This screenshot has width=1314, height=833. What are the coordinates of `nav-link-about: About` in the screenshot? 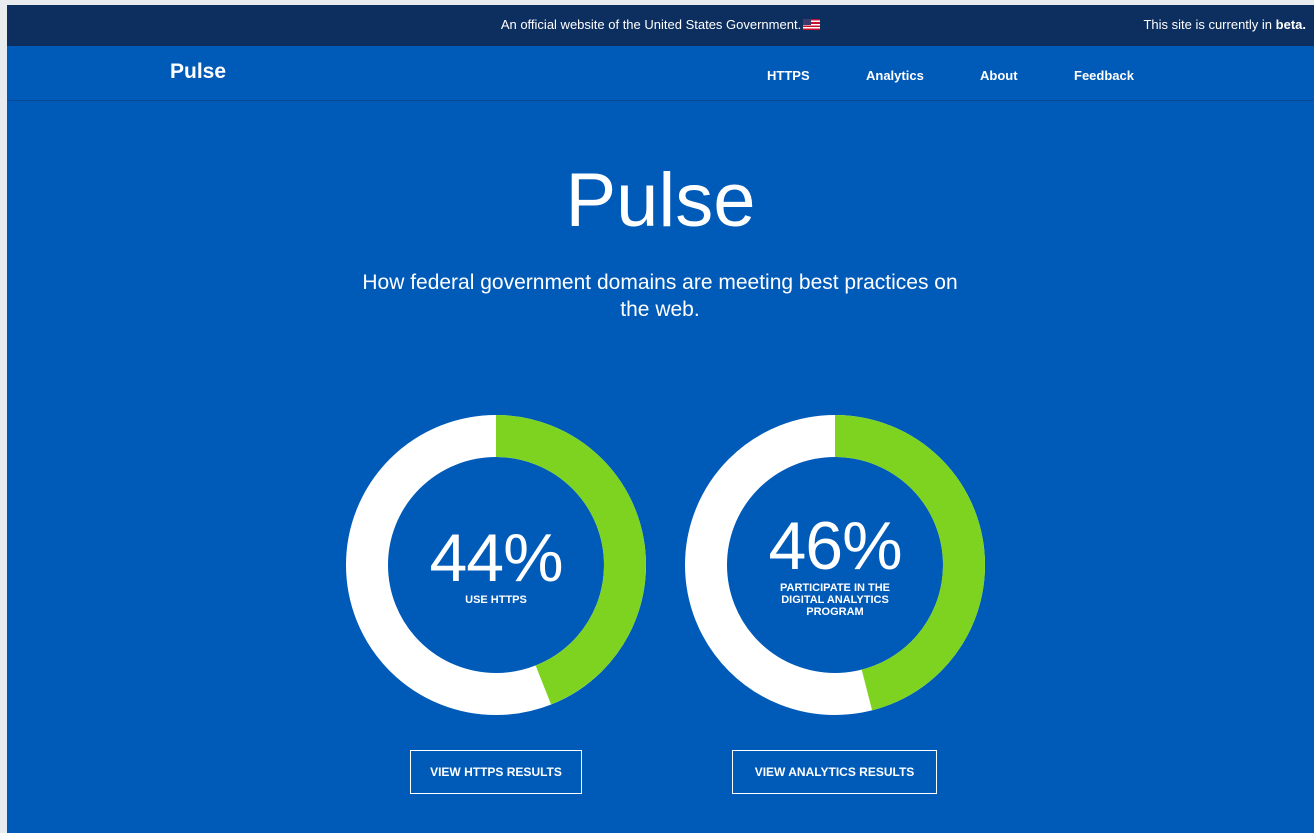 It's located at (999, 75).